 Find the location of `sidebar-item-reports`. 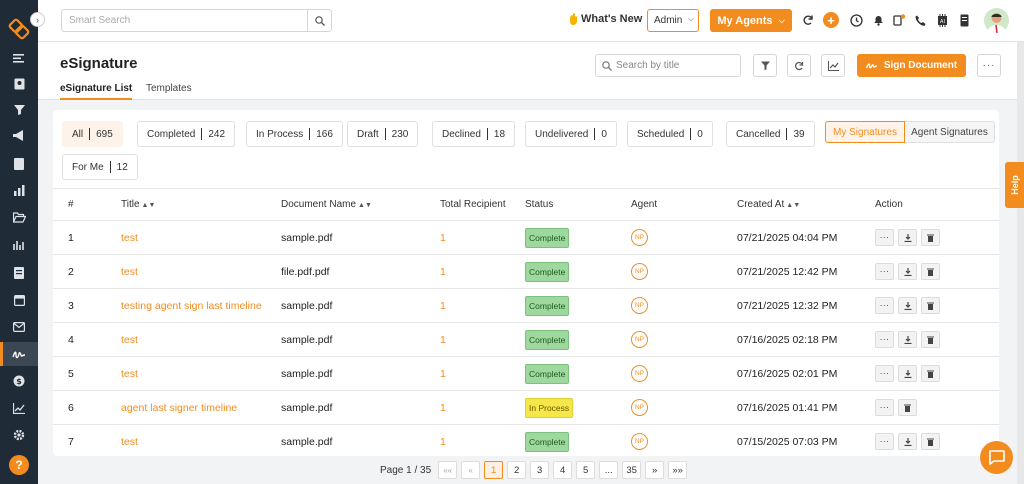

sidebar-item-reports is located at coordinates (19, 190).